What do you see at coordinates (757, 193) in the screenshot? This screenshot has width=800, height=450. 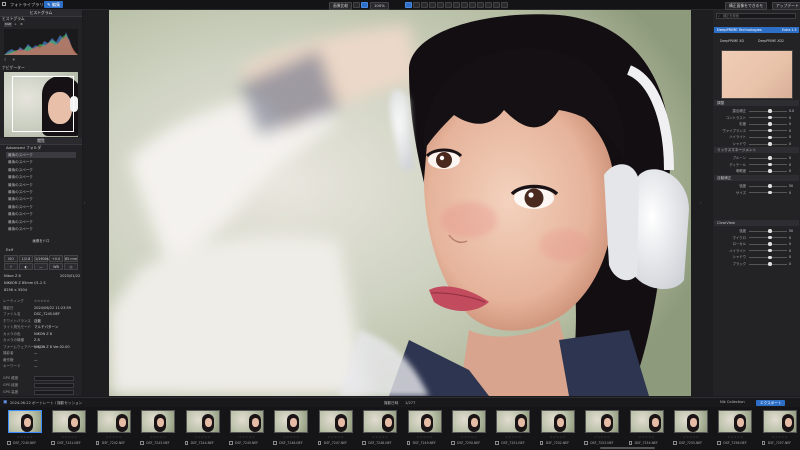 I see `slider-row: サイズ 0` at bounding box center [757, 193].